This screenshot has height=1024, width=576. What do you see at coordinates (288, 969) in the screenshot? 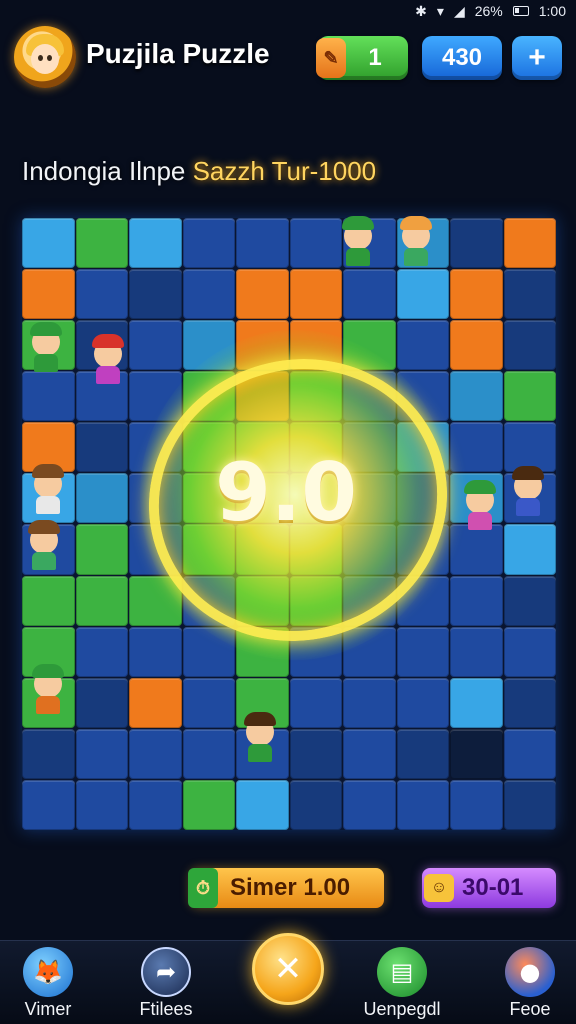
I see `close-button: ✕` at bounding box center [288, 969].